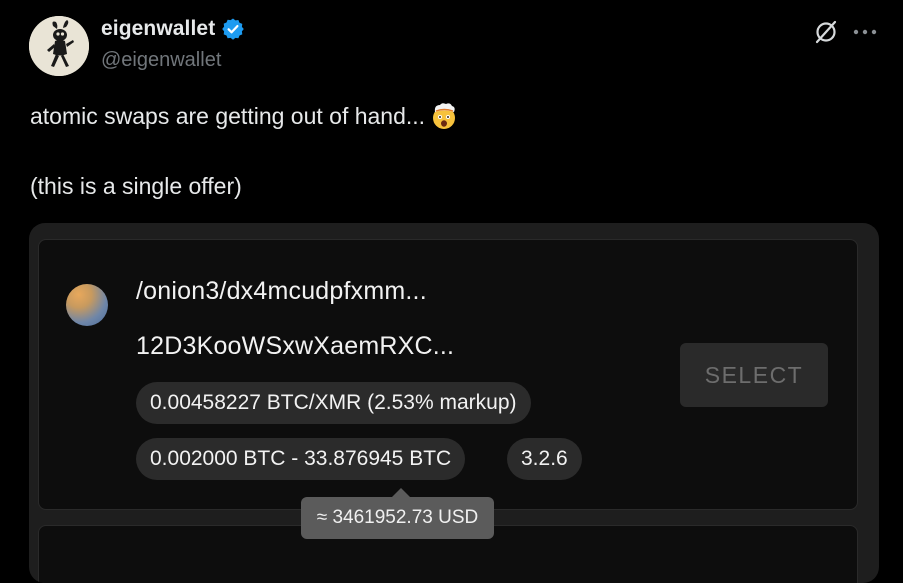 The width and height of the screenshot is (903, 583). What do you see at coordinates (544, 459) in the screenshot?
I see `version-chip: 3.2.6` at bounding box center [544, 459].